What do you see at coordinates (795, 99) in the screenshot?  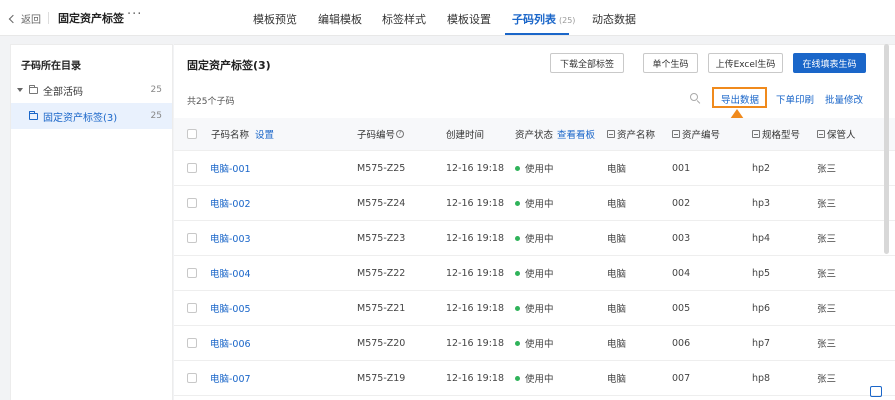 I see `order-print-link: 下单印刷` at bounding box center [795, 99].